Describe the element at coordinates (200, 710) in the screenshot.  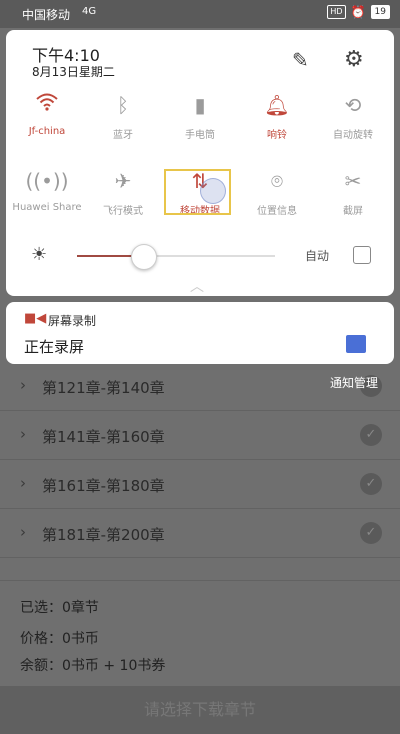
I see `download-button: 请选择下载章节` at that location.